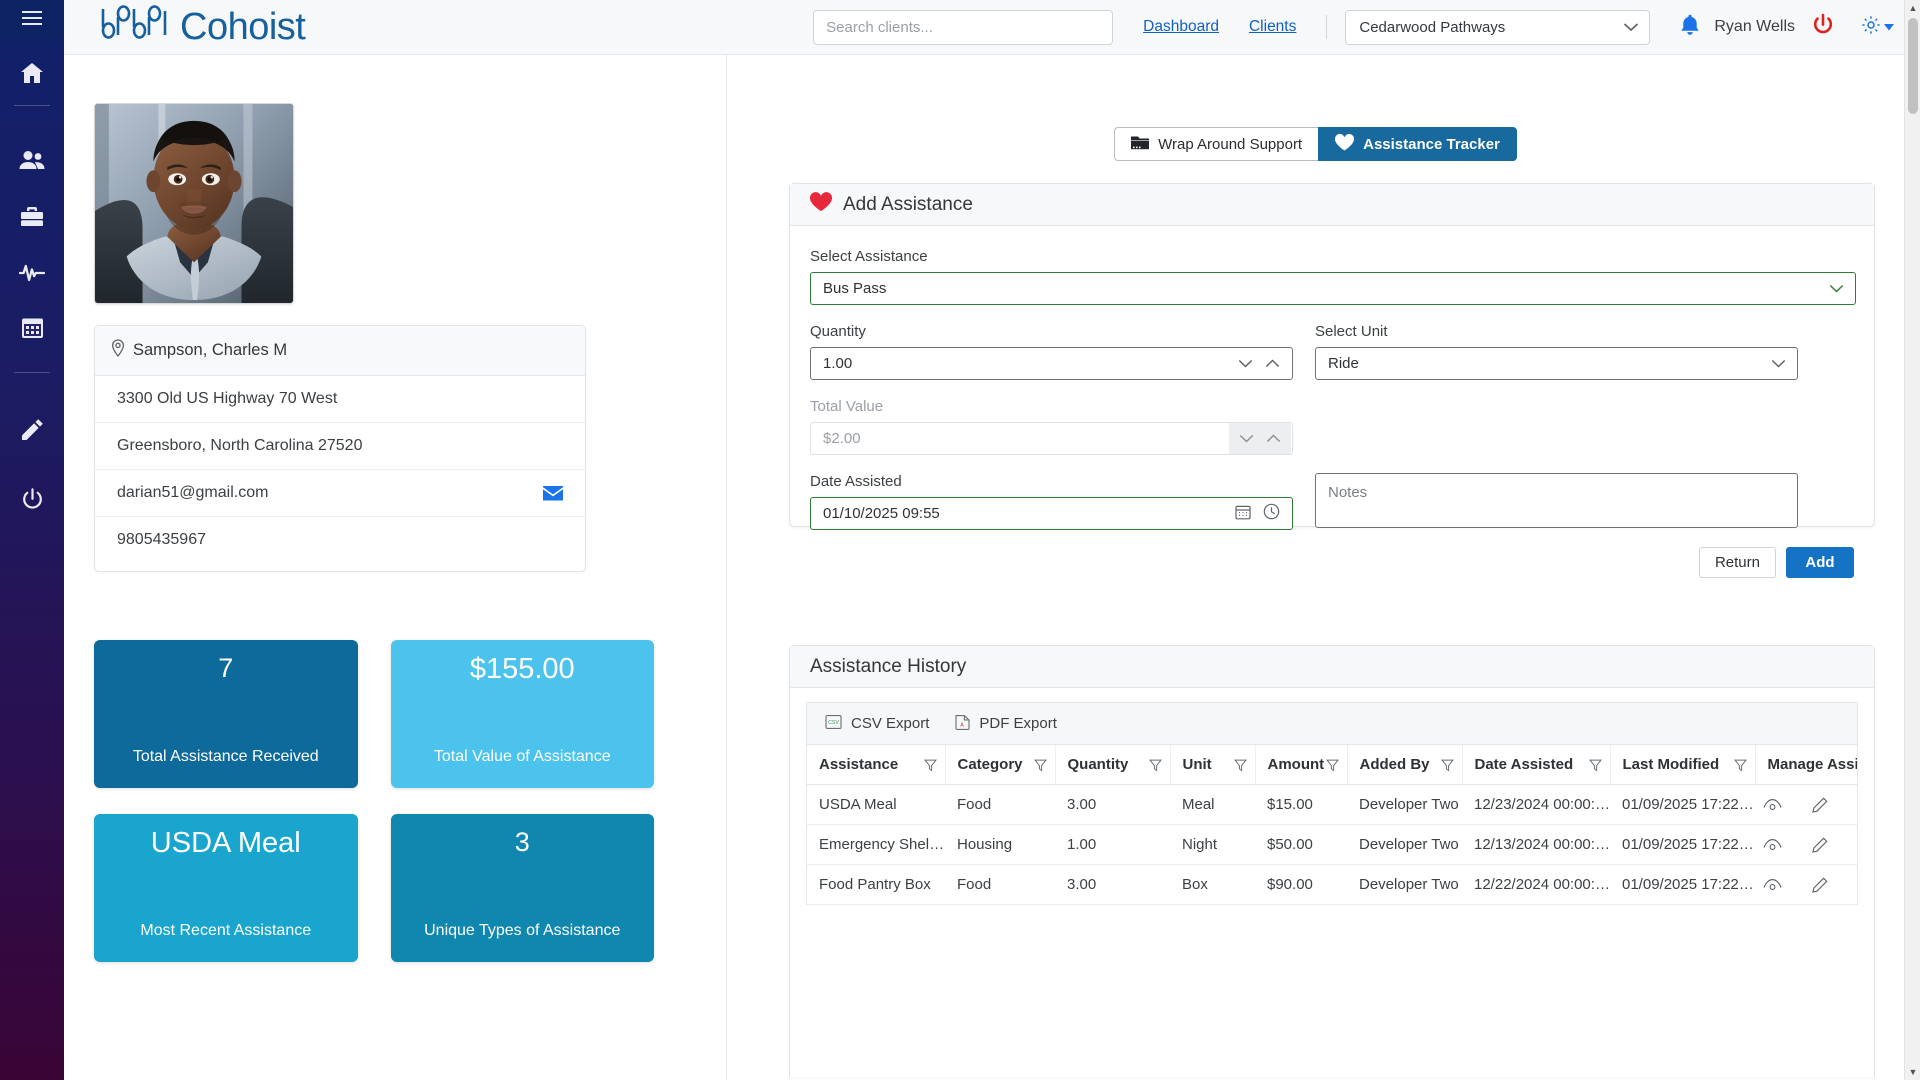  I want to click on column-label: Quantity, so click(1098, 764).